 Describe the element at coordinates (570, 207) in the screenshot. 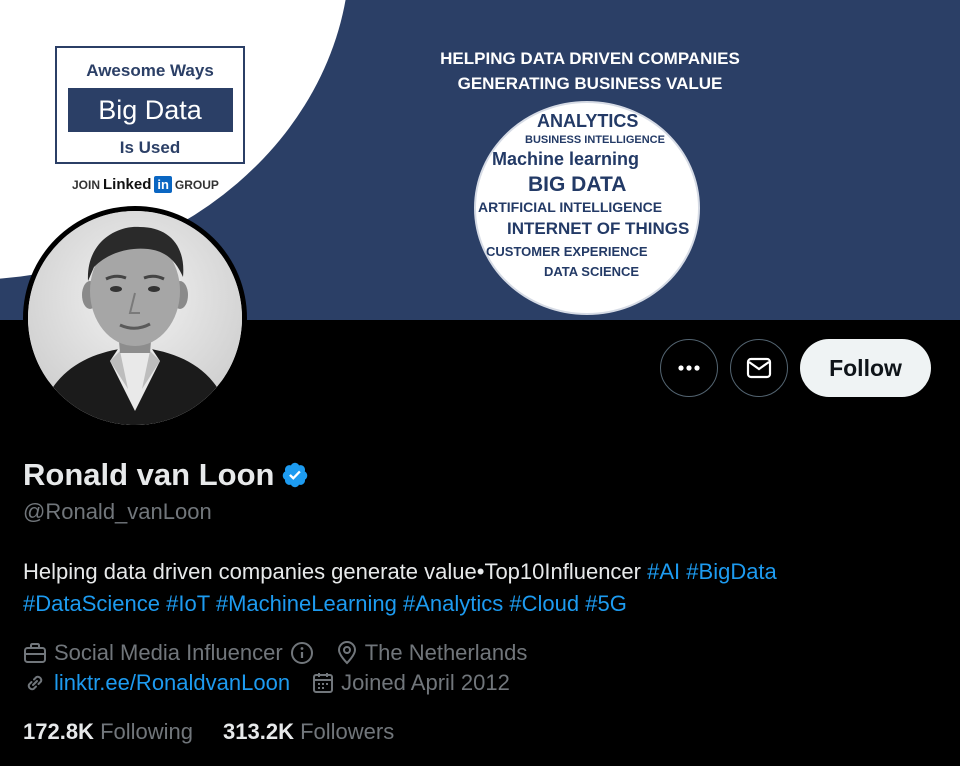

I see `cloud-artificial-intelligence: ARTIFICIAL INTELLIGENCE` at that location.